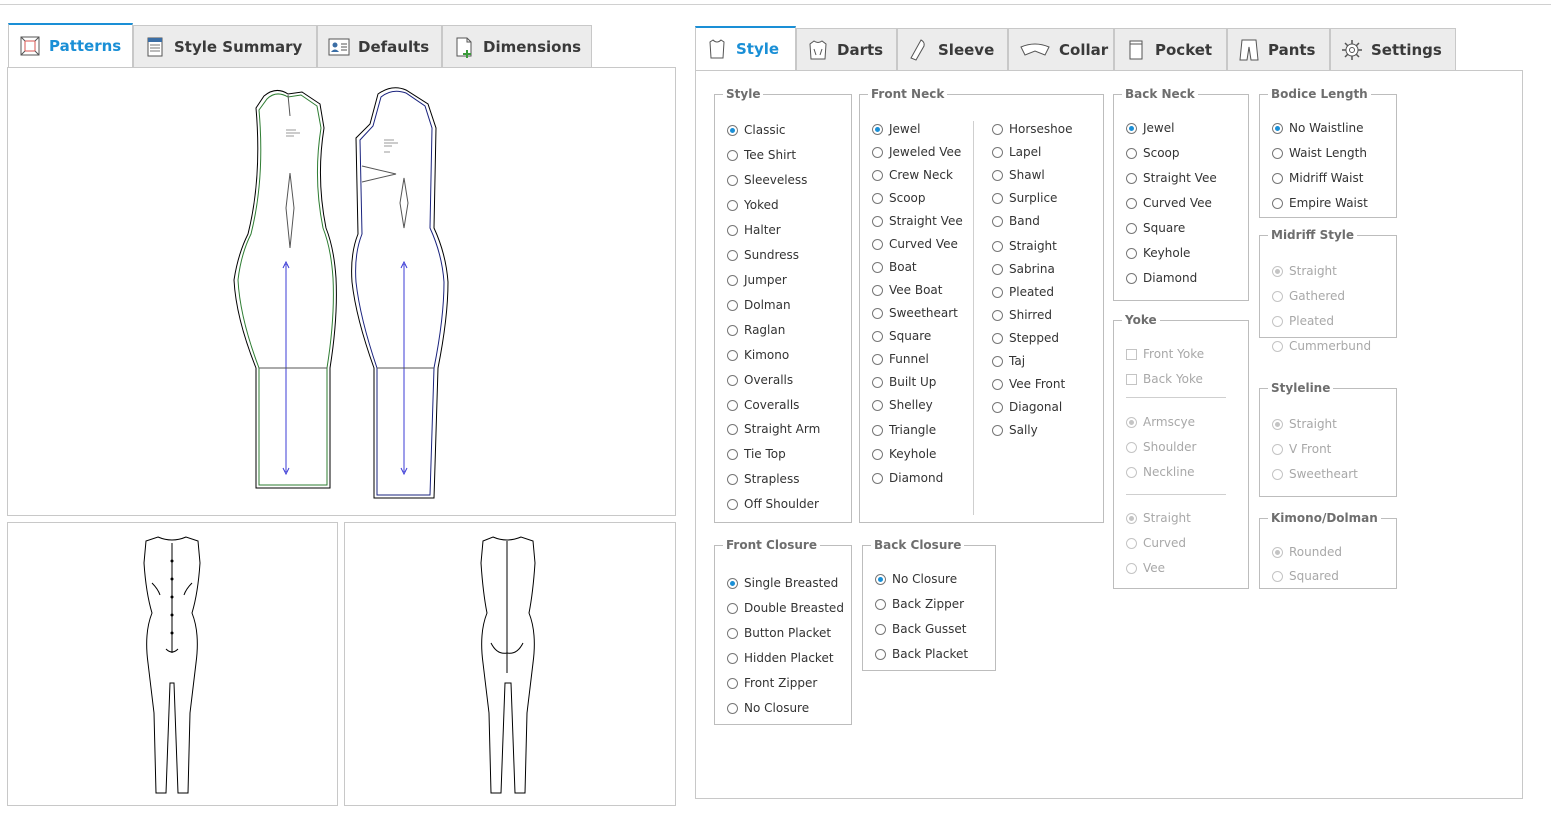 This screenshot has width=1551, height=813. I want to click on back-closure-option: Back Placket, so click(921, 654).